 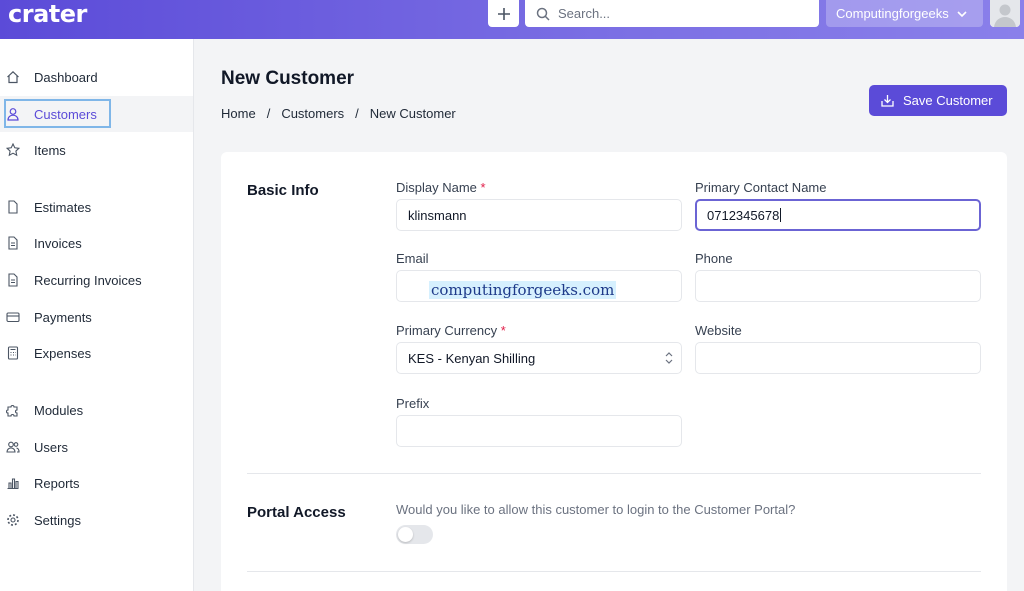 I want to click on avatar-icon, so click(x=1005, y=13).